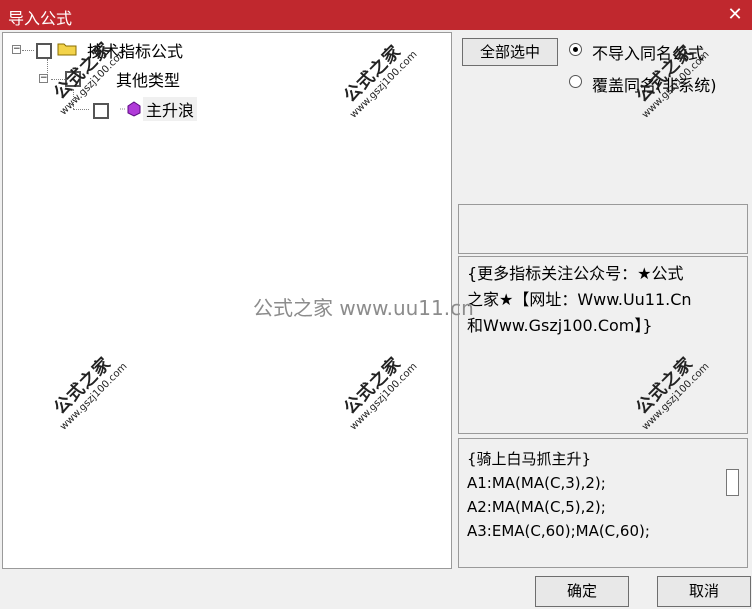 The image size is (752, 609). I want to click on code-line: A3:EMA(C,60);MA(C,60);, so click(558, 531).